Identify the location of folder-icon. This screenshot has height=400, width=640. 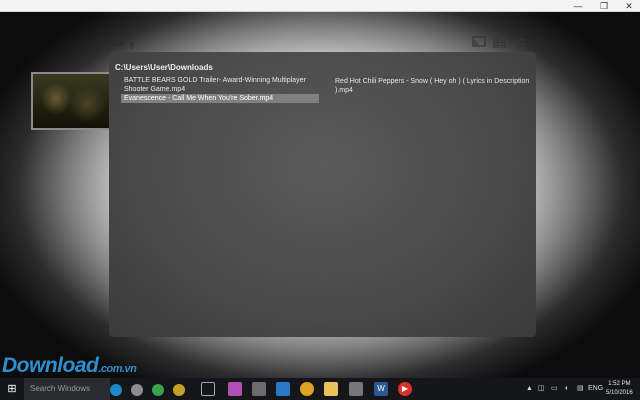
(331, 389).